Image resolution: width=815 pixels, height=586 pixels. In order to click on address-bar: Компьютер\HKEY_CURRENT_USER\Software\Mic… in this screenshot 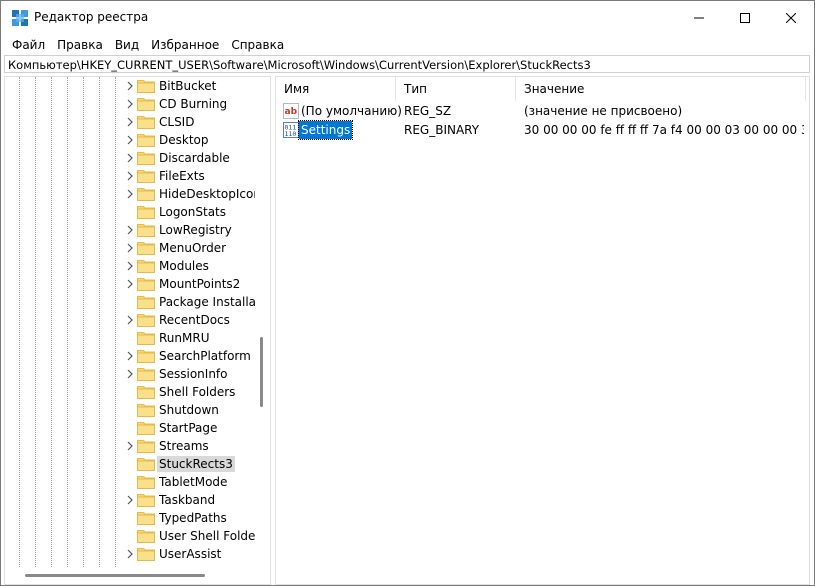, I will do `click(407, 64)`.